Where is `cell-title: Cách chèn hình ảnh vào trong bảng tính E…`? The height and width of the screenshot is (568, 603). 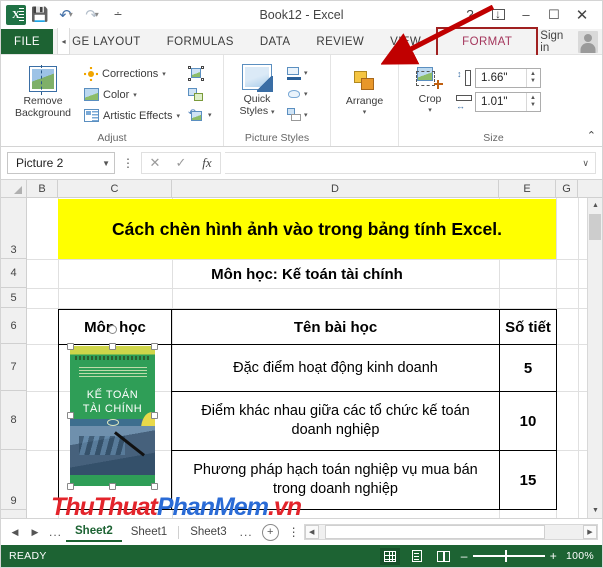 cell-title: Cách chèn hình ảnh vào trong bảng tính E… is located at coordinates (307, 229).